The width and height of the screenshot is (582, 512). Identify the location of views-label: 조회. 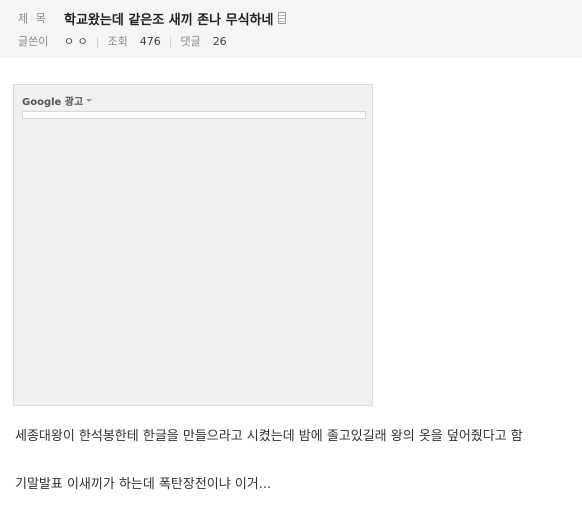
(117, 41).